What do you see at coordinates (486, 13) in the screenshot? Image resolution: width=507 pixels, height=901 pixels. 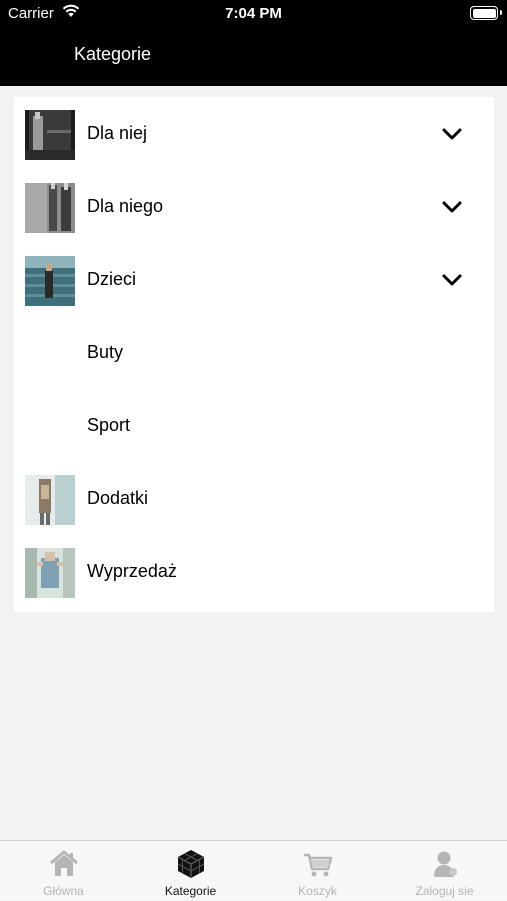 I see `battery-icon` at bounding box center [486, 13].